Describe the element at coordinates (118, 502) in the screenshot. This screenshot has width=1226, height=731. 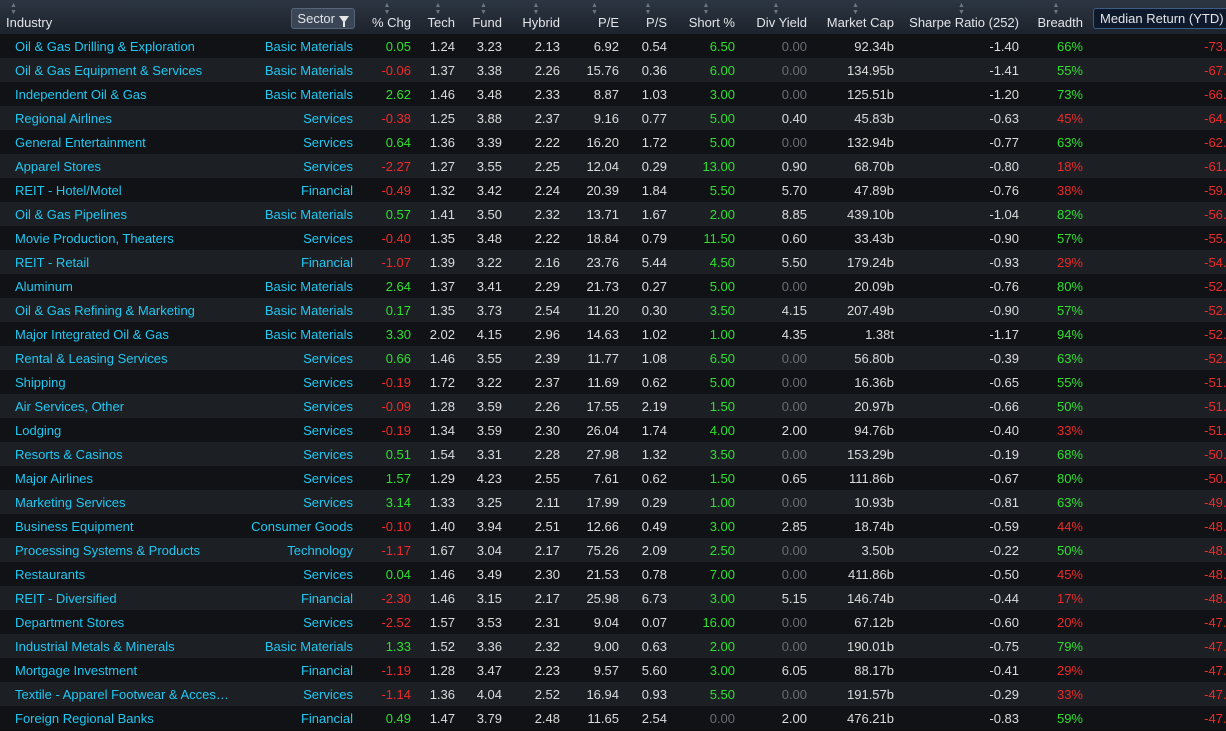
I see `industry-cell: Marketing Services` at that location.